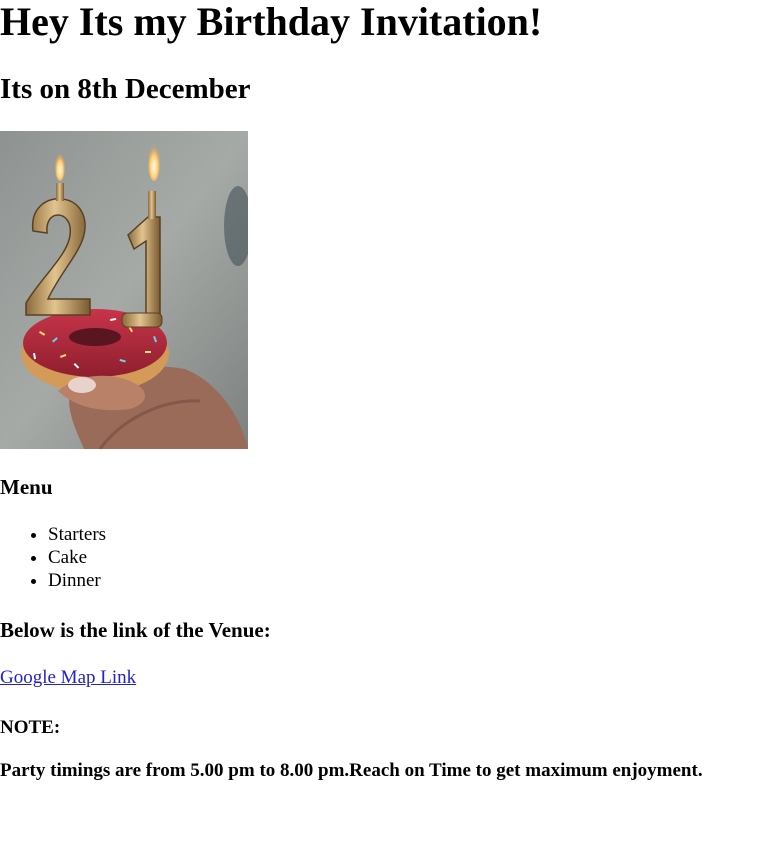 The width and height of the screenshot is (782, 864). Describe the element at coordinates (30, 727) in the screenshot. I see `note-heading: NOTE:` at that location.